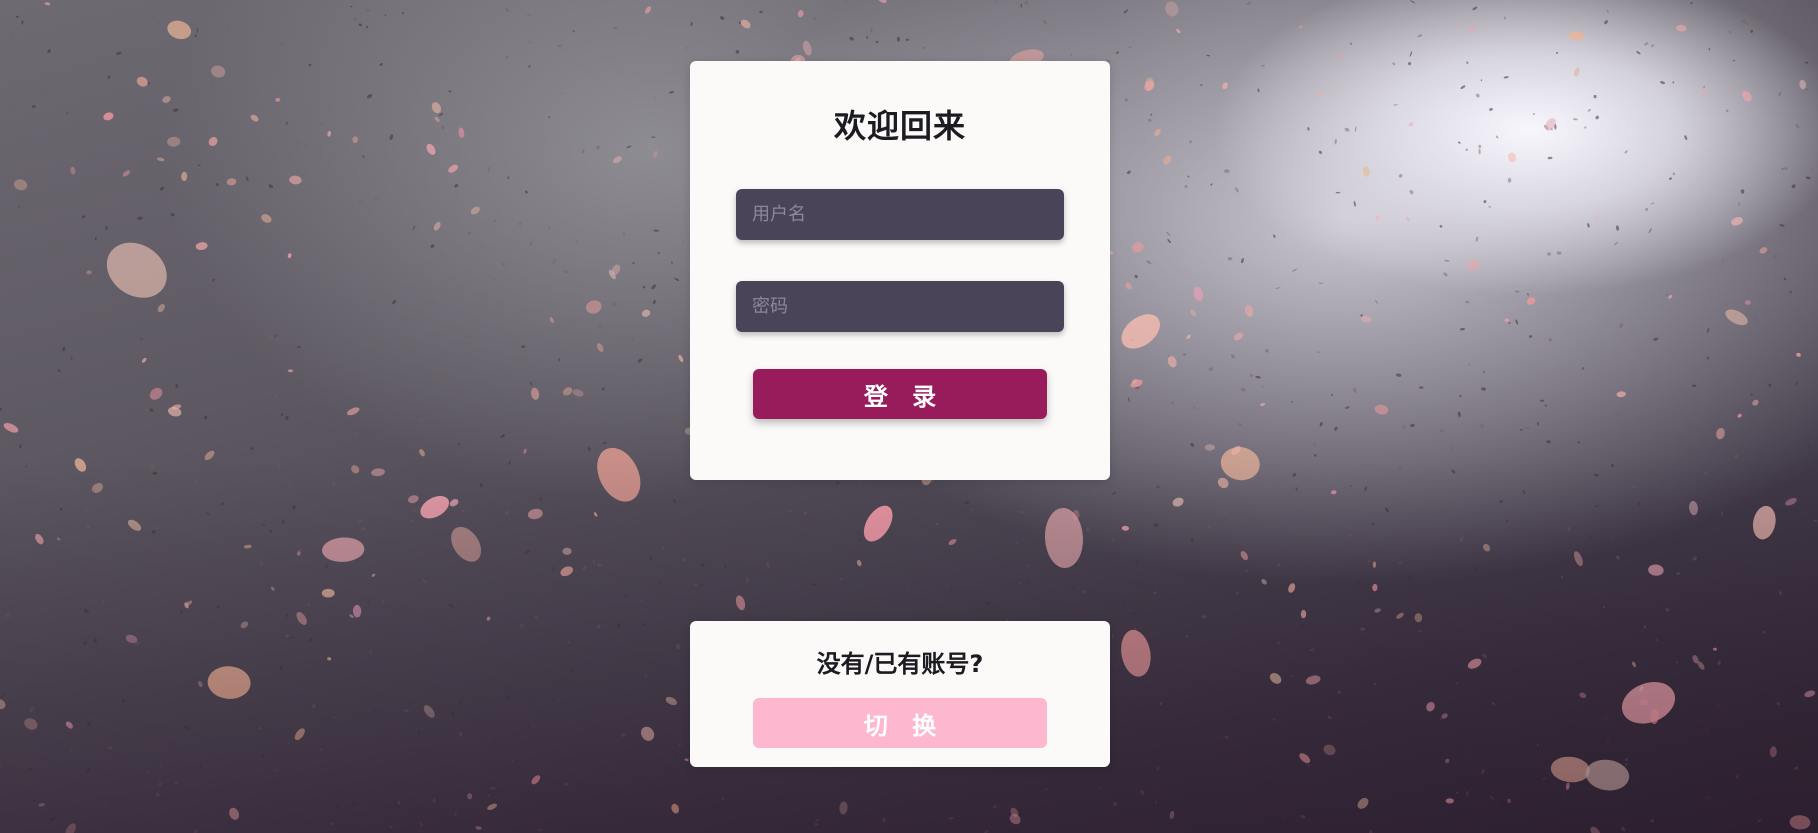 Image resolution: width=1818 pixels, height=833 pixels. What do you see at coordinates (900, 394) in the screenshot?
I see `login-button: 登 录` at bounding box center [900, 394].